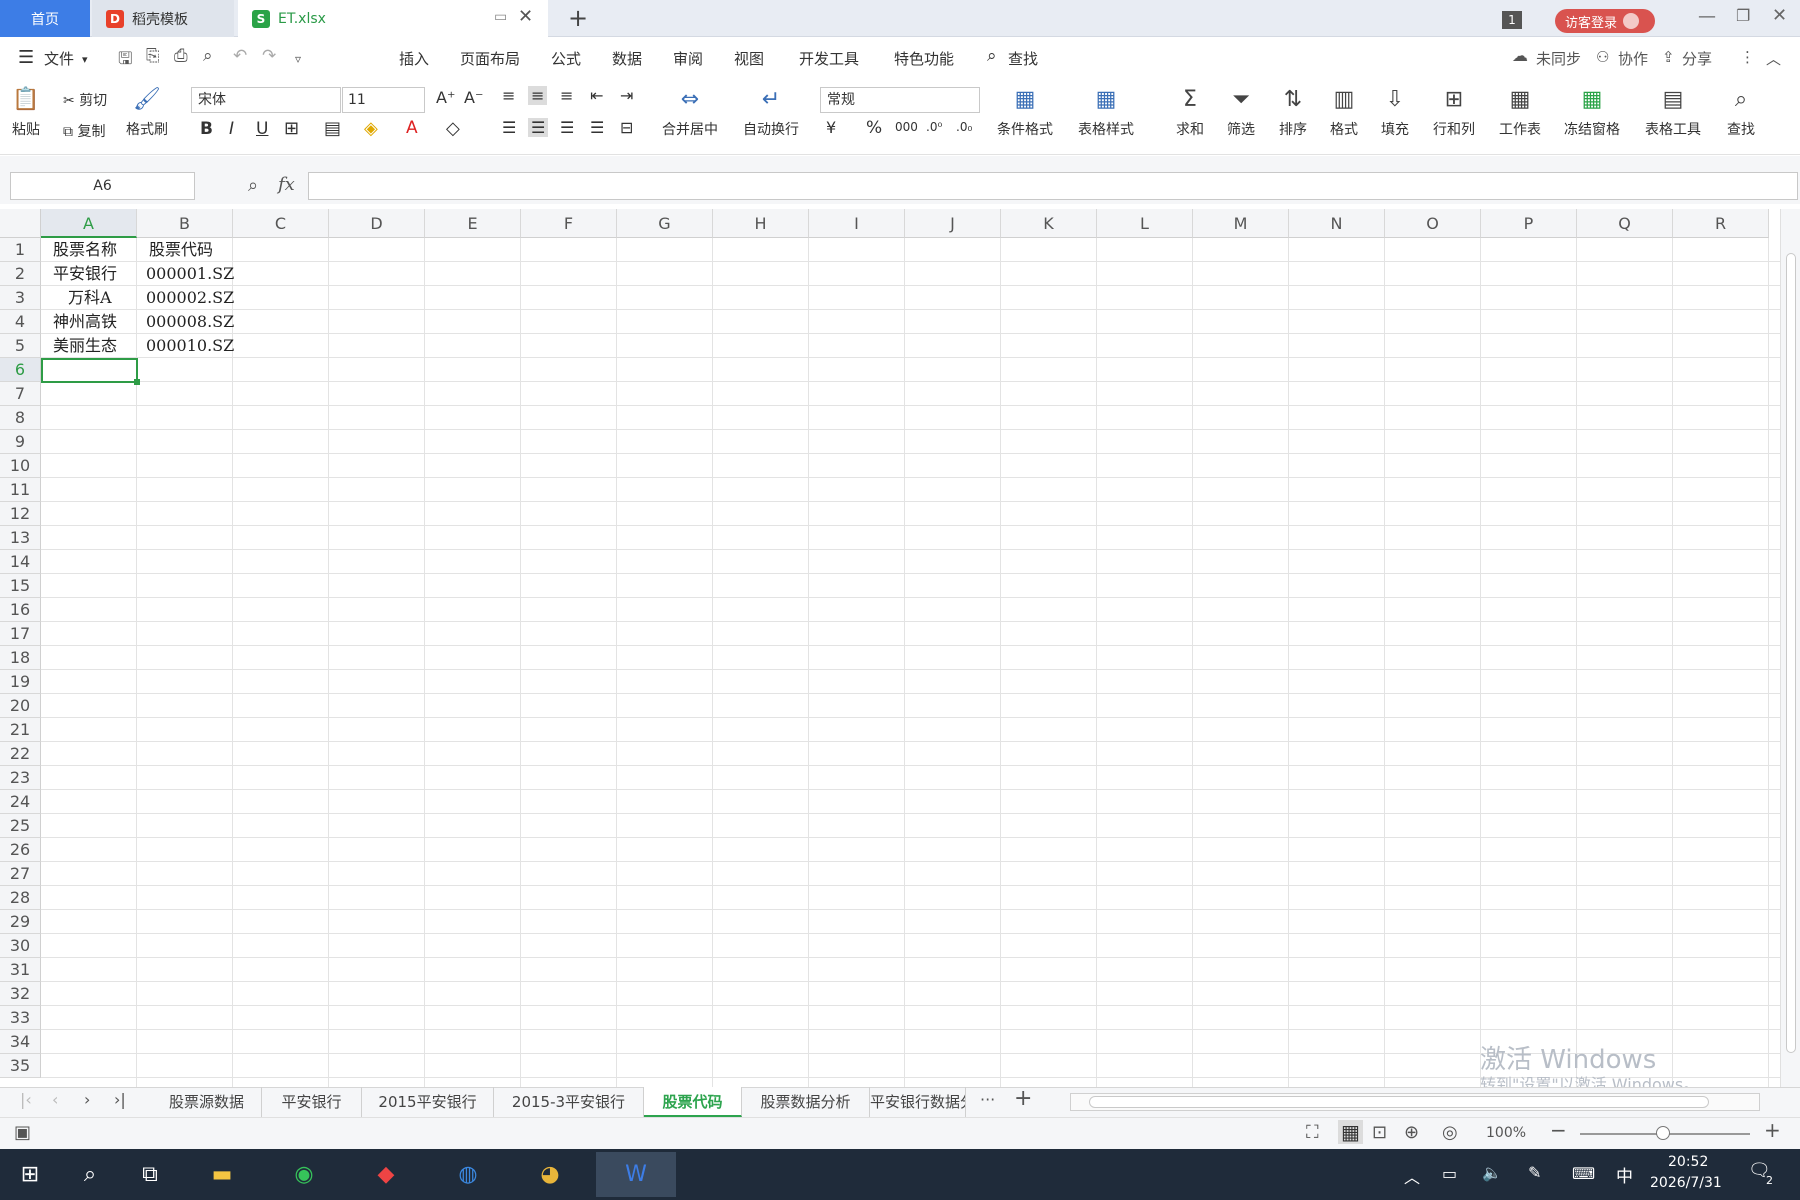  Describe the element at coordinates (626, 95) in the screenshot. I see `indent-increase-icon: ⇥` at that location.